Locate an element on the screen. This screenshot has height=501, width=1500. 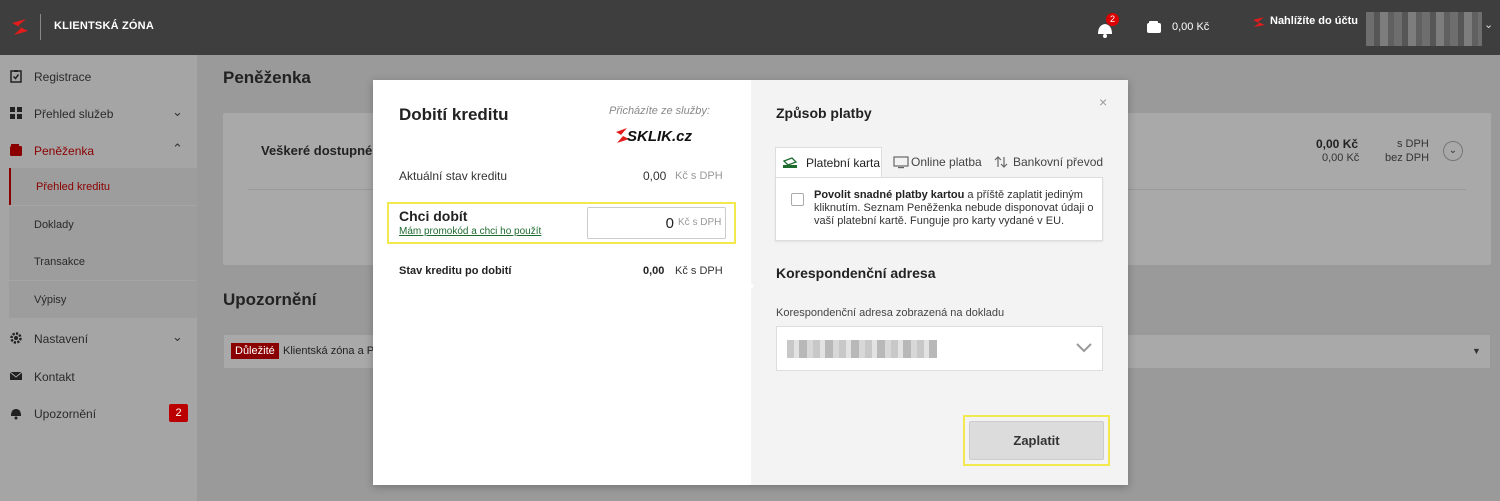
tab-bank-transfer: Bankovní převod is located at coordinates (1049, 162).